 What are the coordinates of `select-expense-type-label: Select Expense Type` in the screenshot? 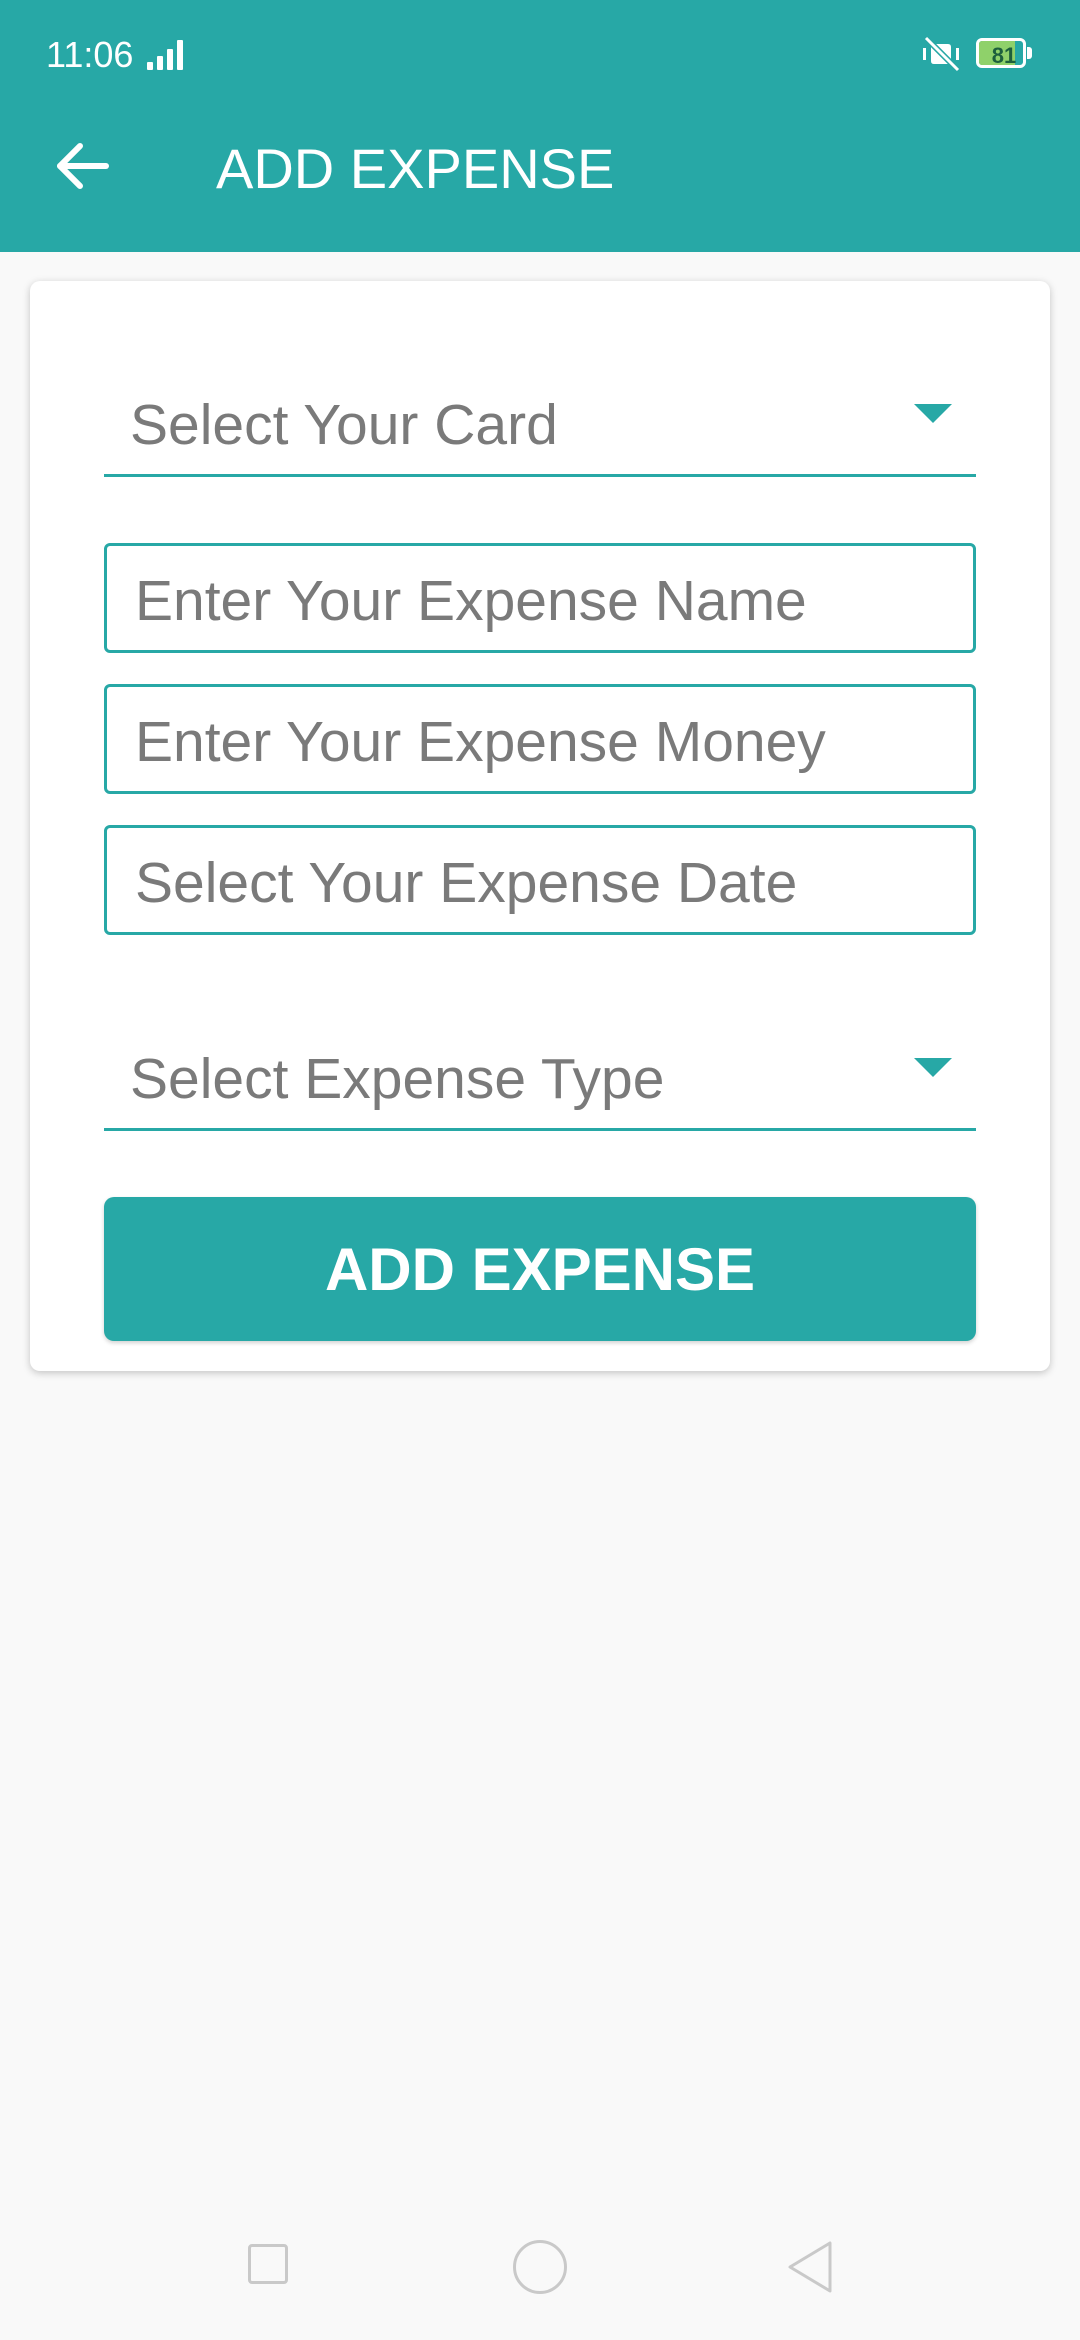 It's located at (397, 1079).